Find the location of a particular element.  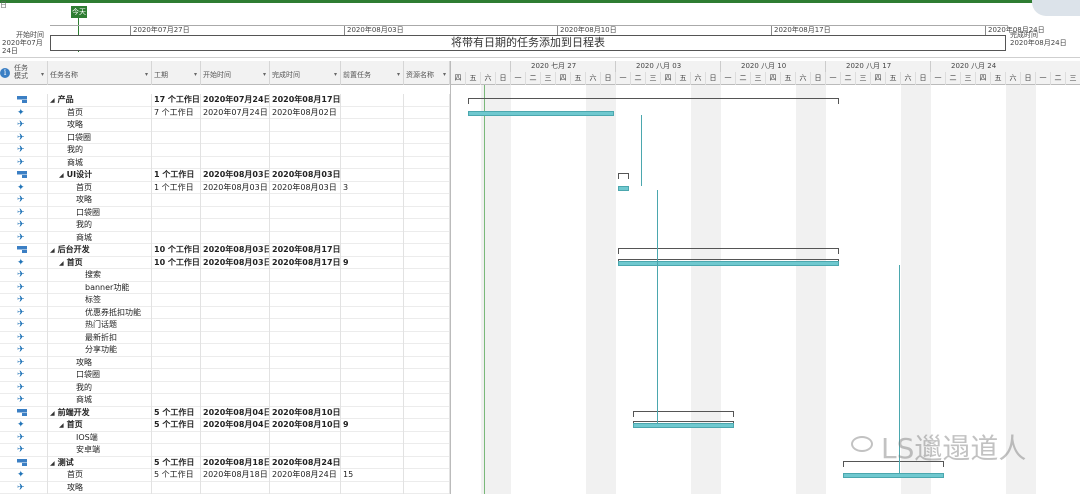

task-name-cell: 安卓端 is located at coordinates (100, 450).